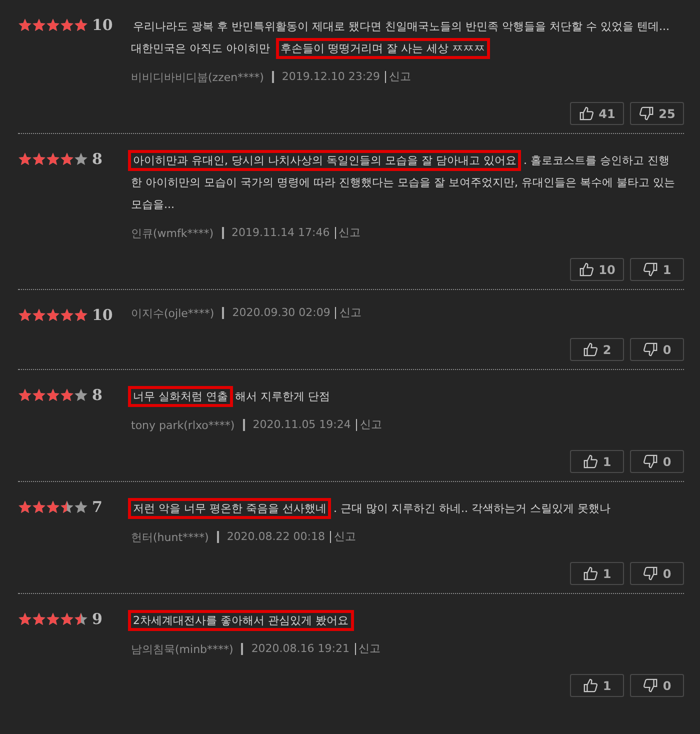 Image resolution: width=700 pixels, height=734 pixels. Describe the element at coordinates (197, 77) in the screenshot. I see `author-name: 비비디바비디붑(zzen****)` at that location.